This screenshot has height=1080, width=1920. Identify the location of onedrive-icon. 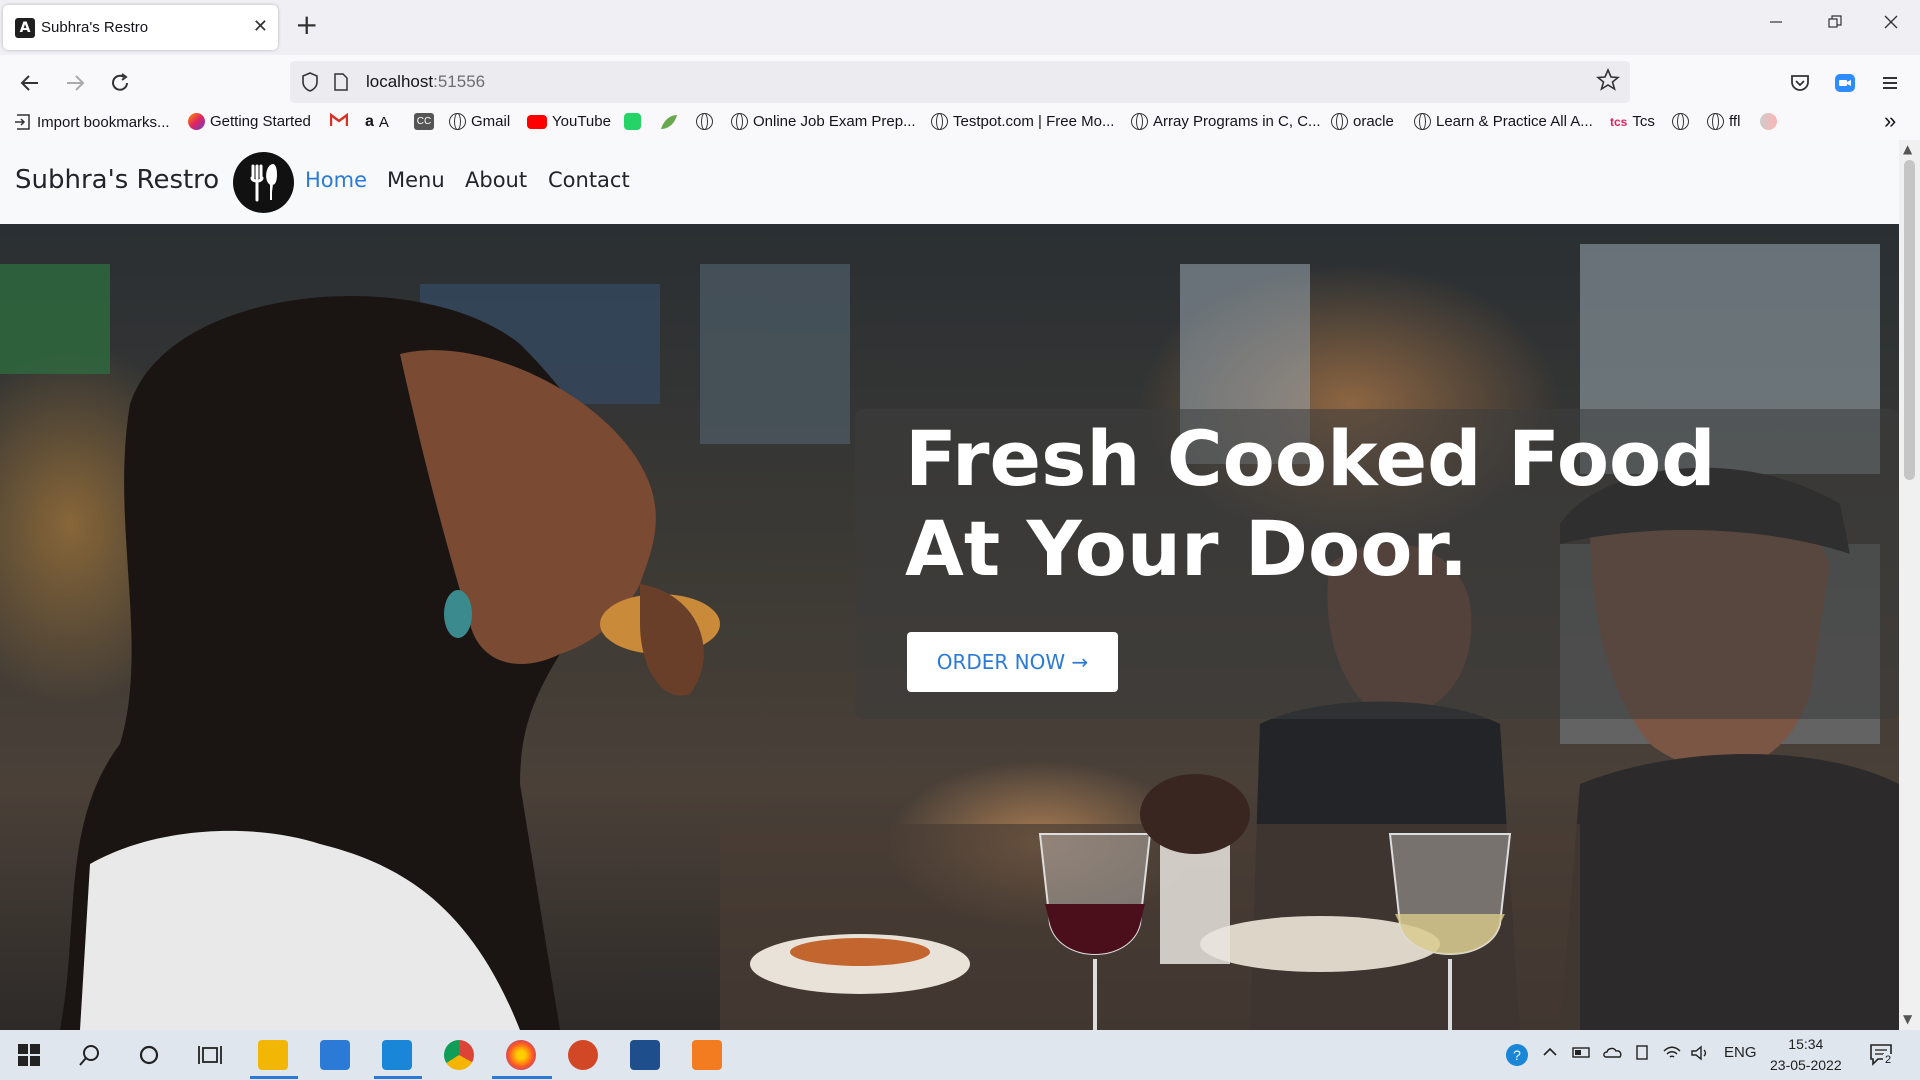
(1613, 1054).